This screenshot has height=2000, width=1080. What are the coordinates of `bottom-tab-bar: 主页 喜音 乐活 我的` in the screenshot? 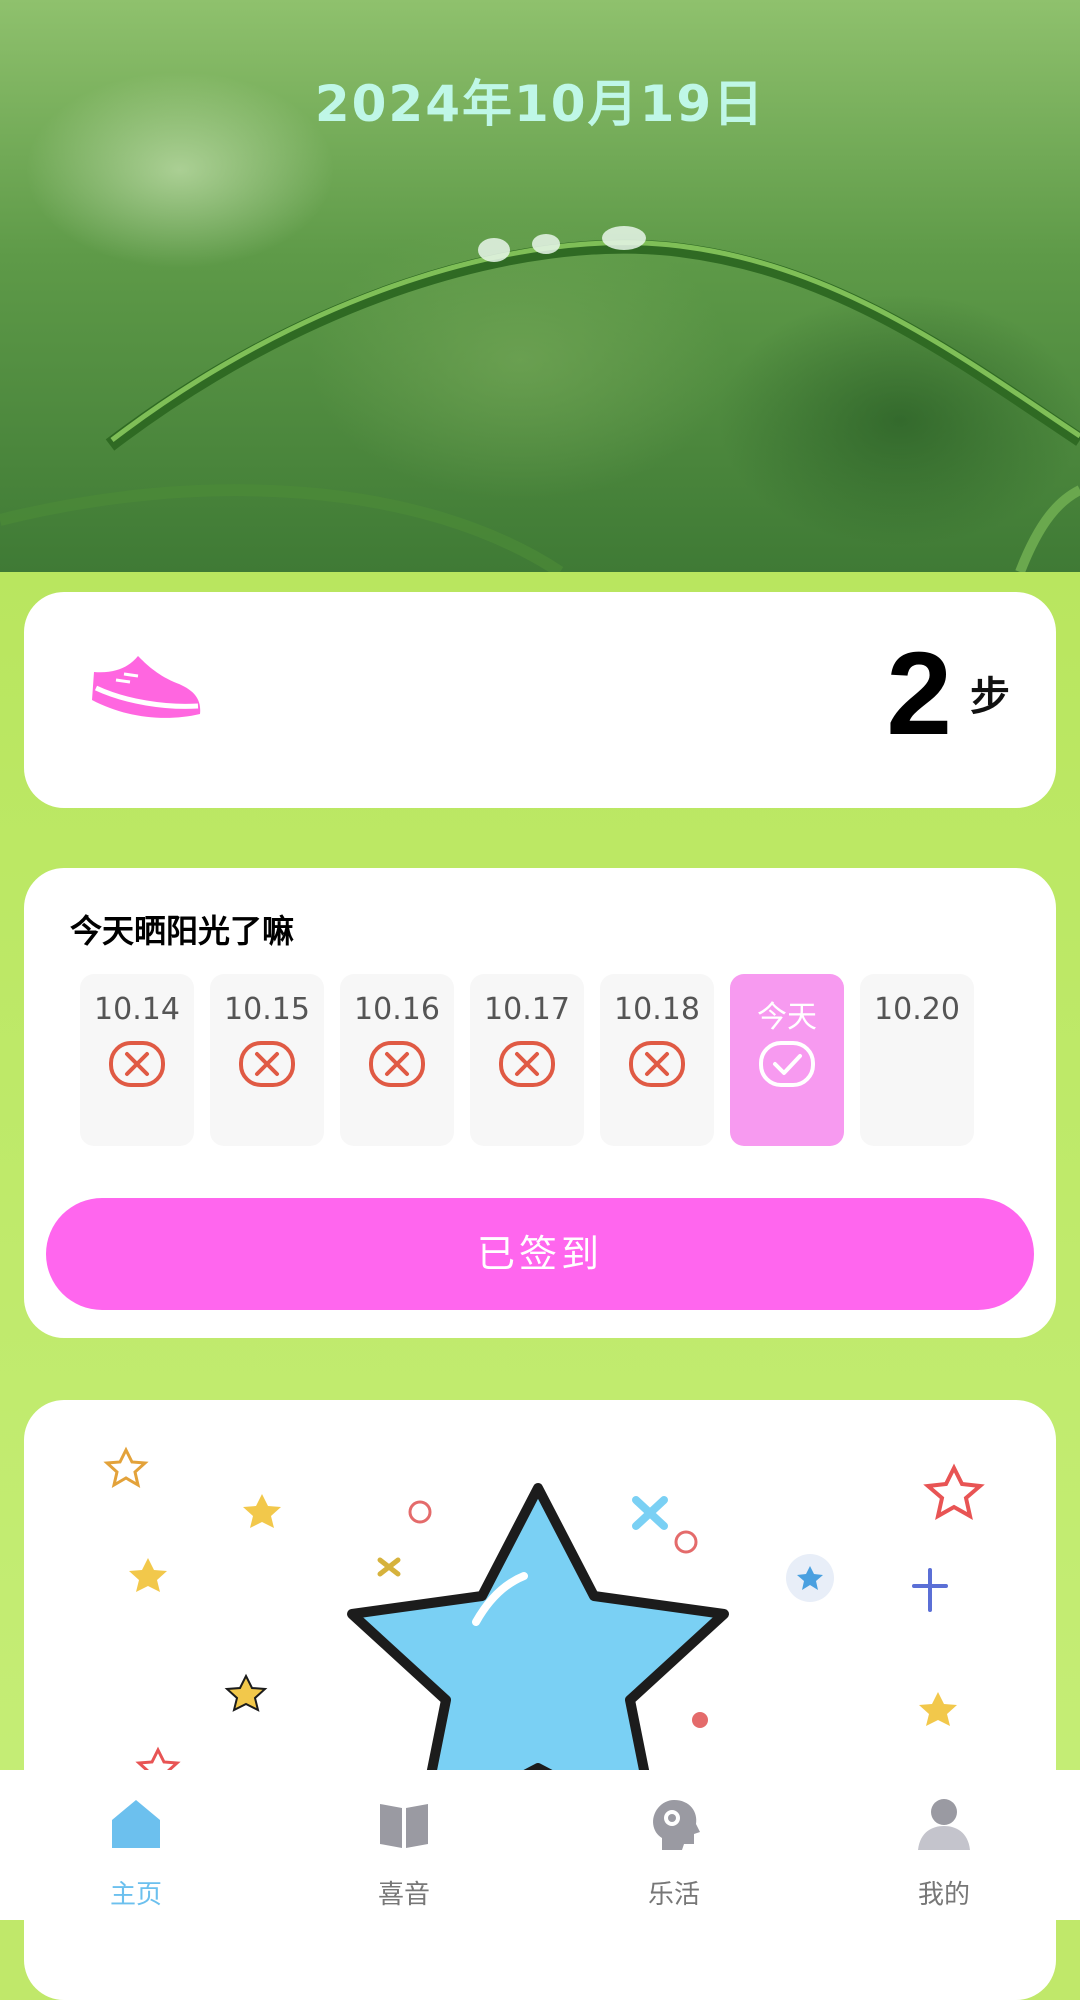 It's located at (540, 1845).